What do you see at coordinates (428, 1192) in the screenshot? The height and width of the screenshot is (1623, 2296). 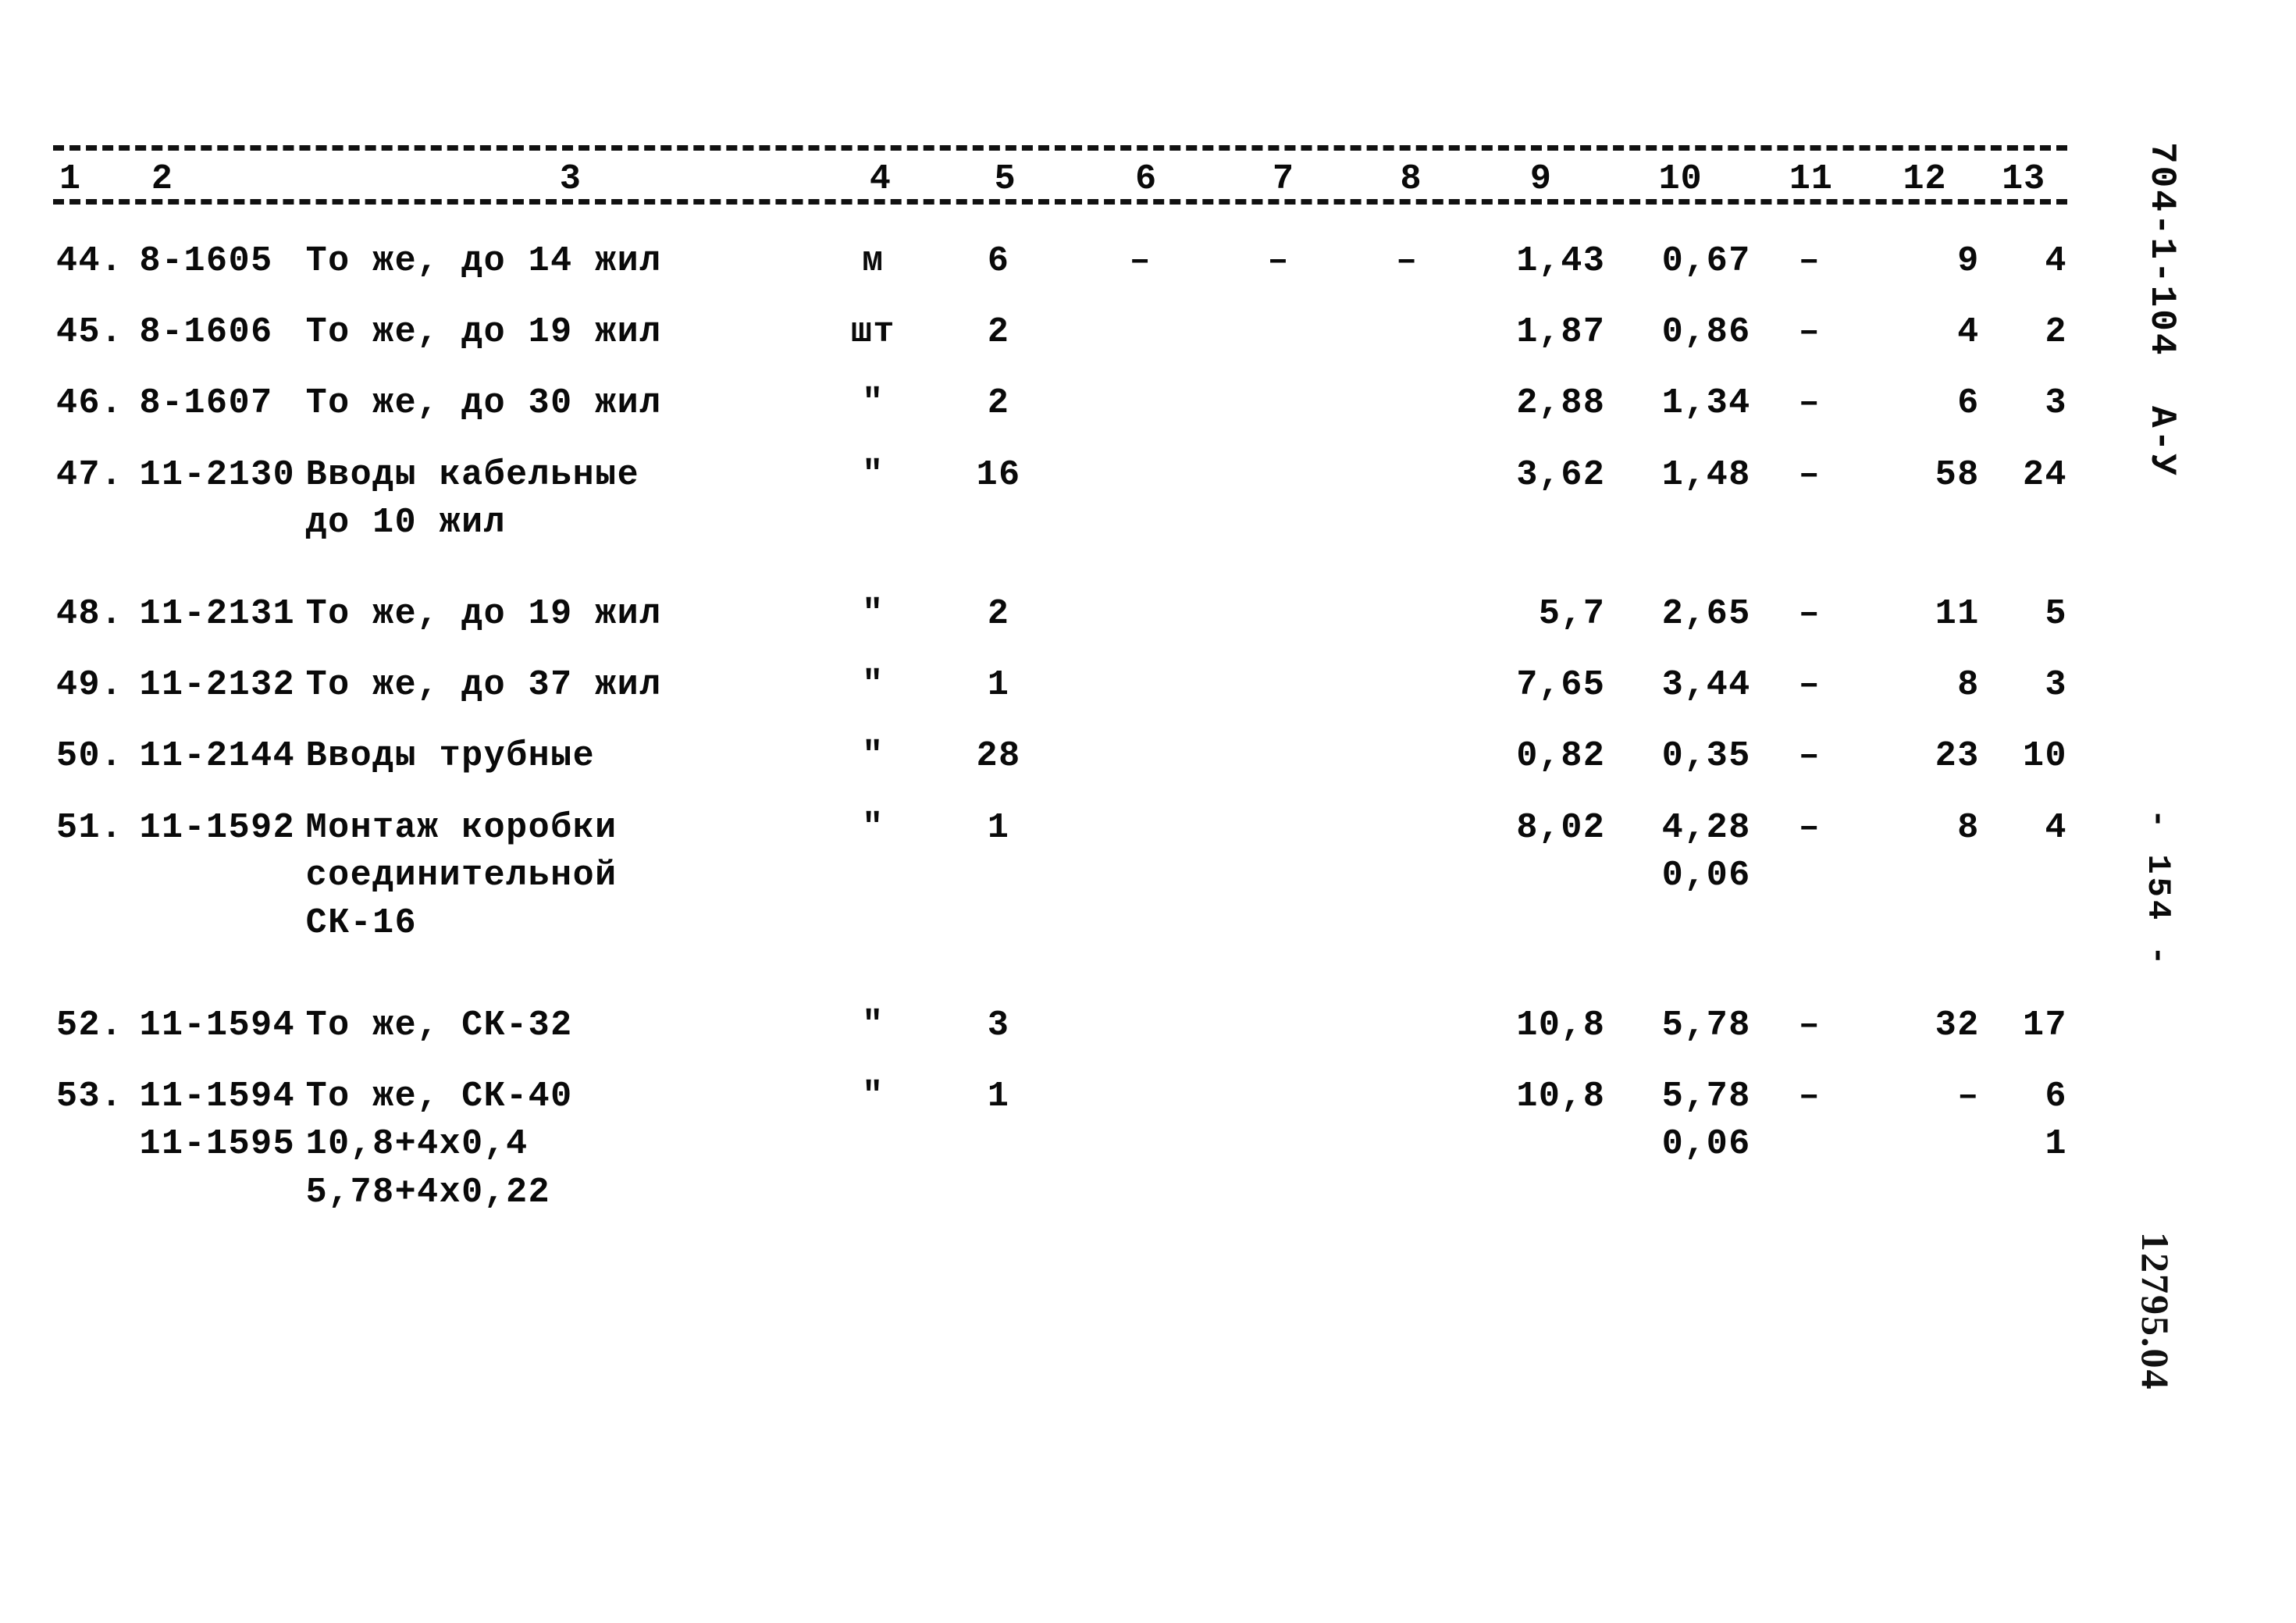 I see `row-name-line: 5,78+4х0,22` at bounding box center [428, 1192].